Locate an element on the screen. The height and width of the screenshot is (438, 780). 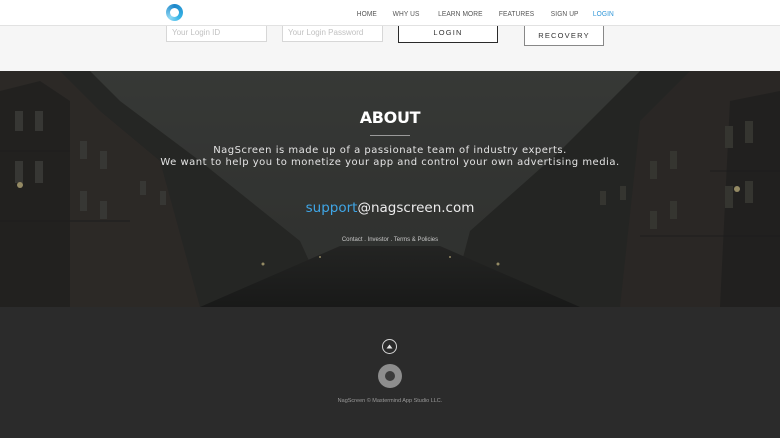
nav-features: FEATURES is located at coordinates (516, 13).